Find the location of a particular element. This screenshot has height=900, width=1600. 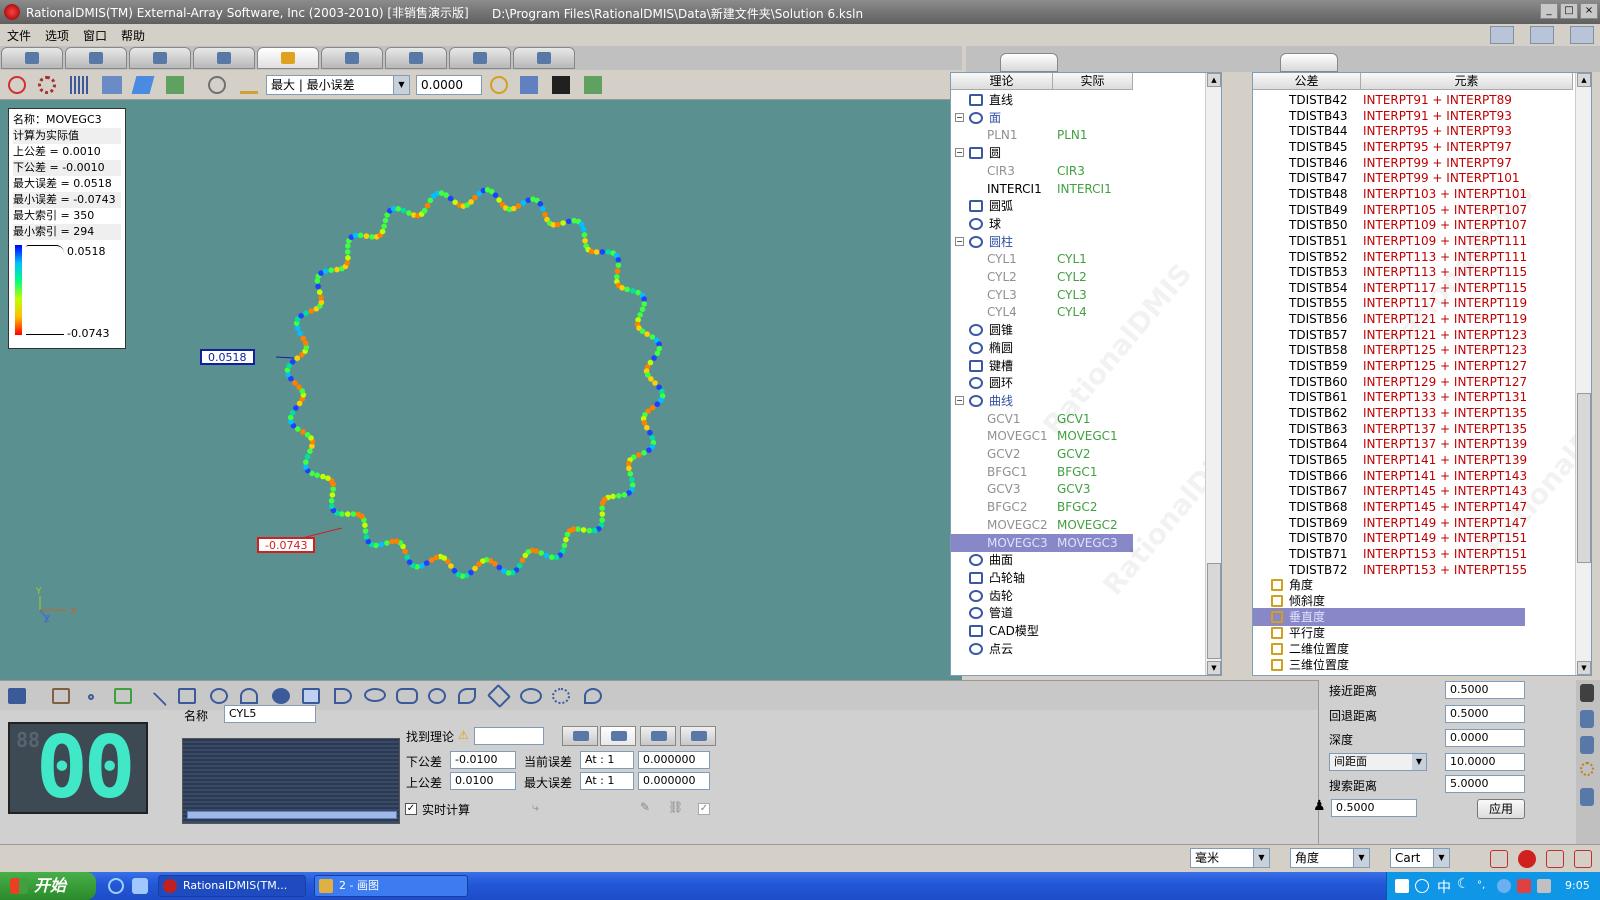

tab-surface is located at coordinates (416, 58).